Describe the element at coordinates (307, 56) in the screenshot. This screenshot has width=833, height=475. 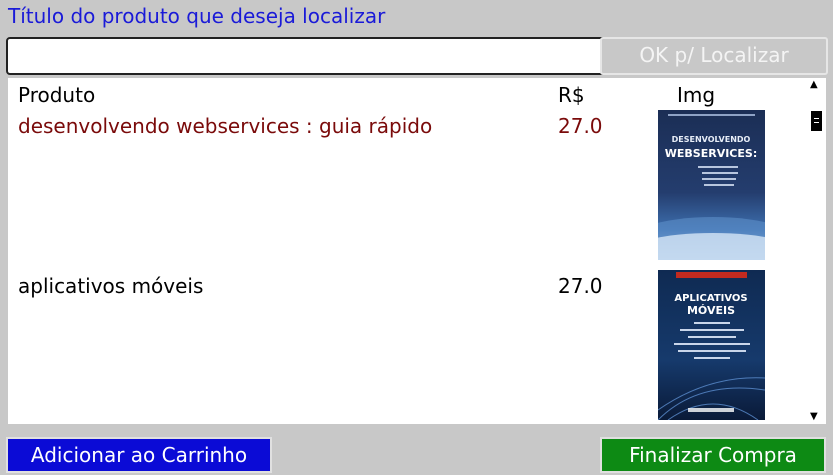
I see `search-input` at that location.